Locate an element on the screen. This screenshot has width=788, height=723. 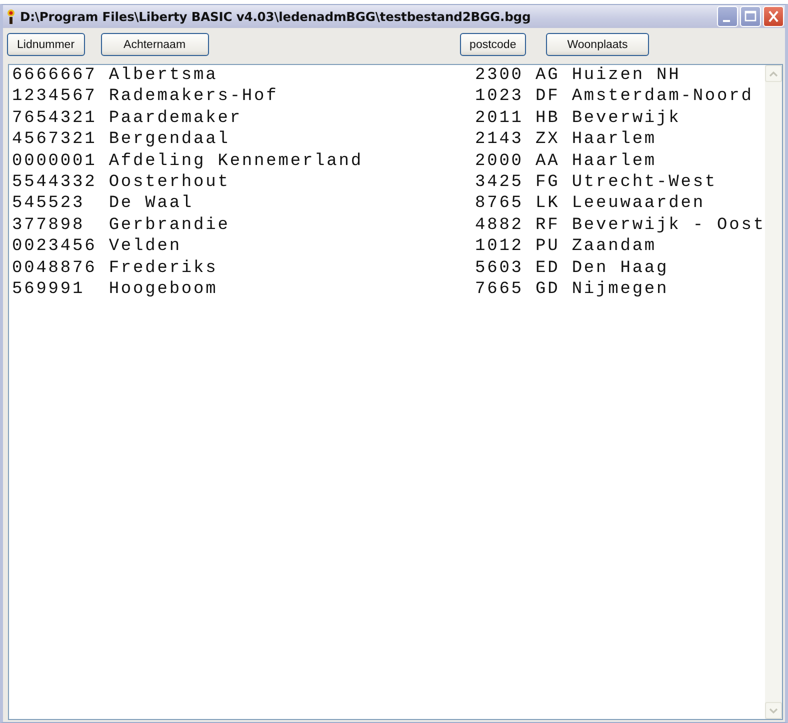
member-text: 1234567 Rademakers-Hof is located at coordinates (146, 97).